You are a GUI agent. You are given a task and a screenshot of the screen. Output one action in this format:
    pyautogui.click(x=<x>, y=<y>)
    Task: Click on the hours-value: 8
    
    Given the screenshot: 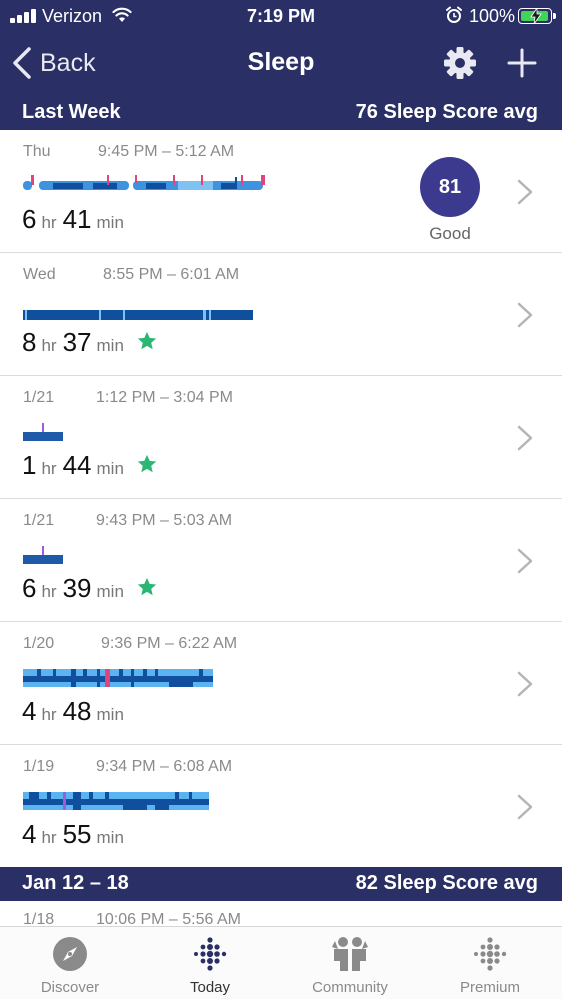 What is the action you would take?
    pyautogui.click(x=29, y=342)
    